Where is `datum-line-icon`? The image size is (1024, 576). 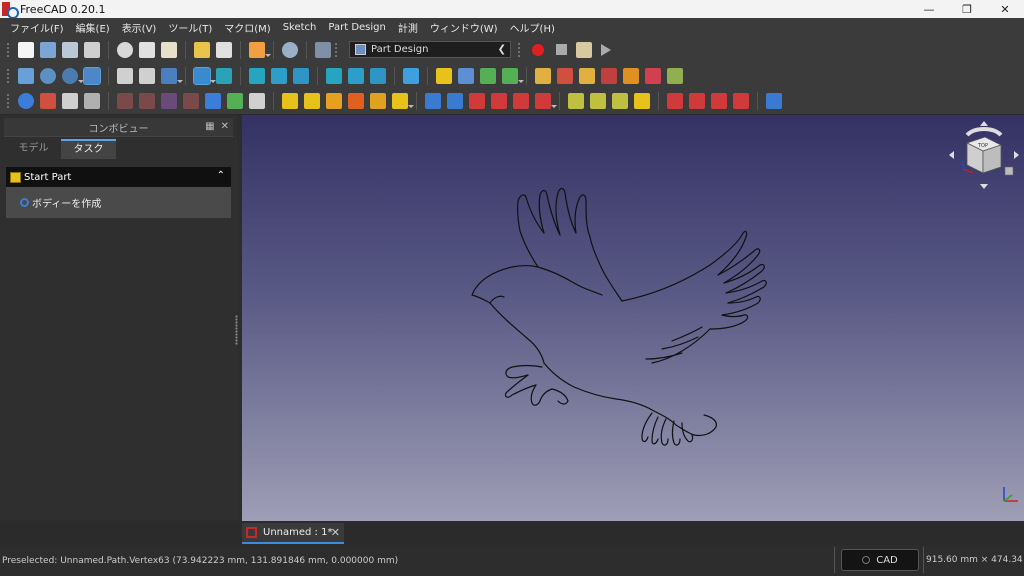
datum-line-icon is located at coordinates (147, 101).